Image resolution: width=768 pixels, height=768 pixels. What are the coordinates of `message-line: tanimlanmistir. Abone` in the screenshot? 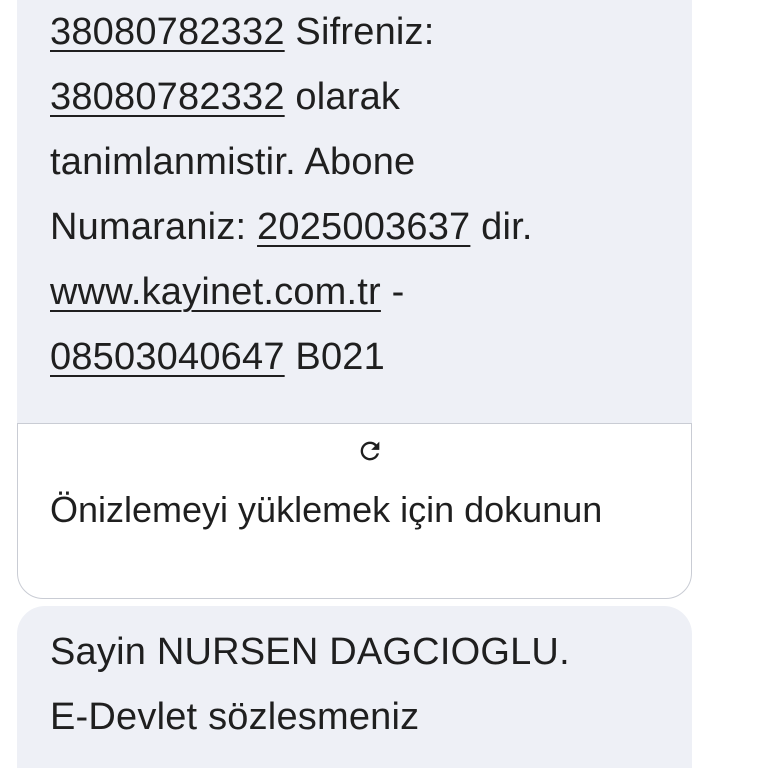 It's located at (233, 162).